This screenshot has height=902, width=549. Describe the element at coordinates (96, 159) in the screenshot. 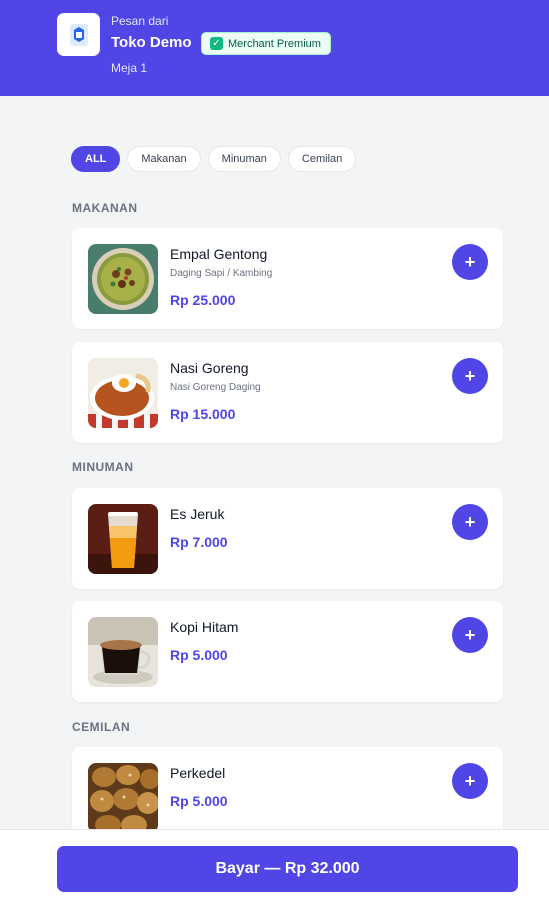

I see `filter-chip-all: ALL` at that location.